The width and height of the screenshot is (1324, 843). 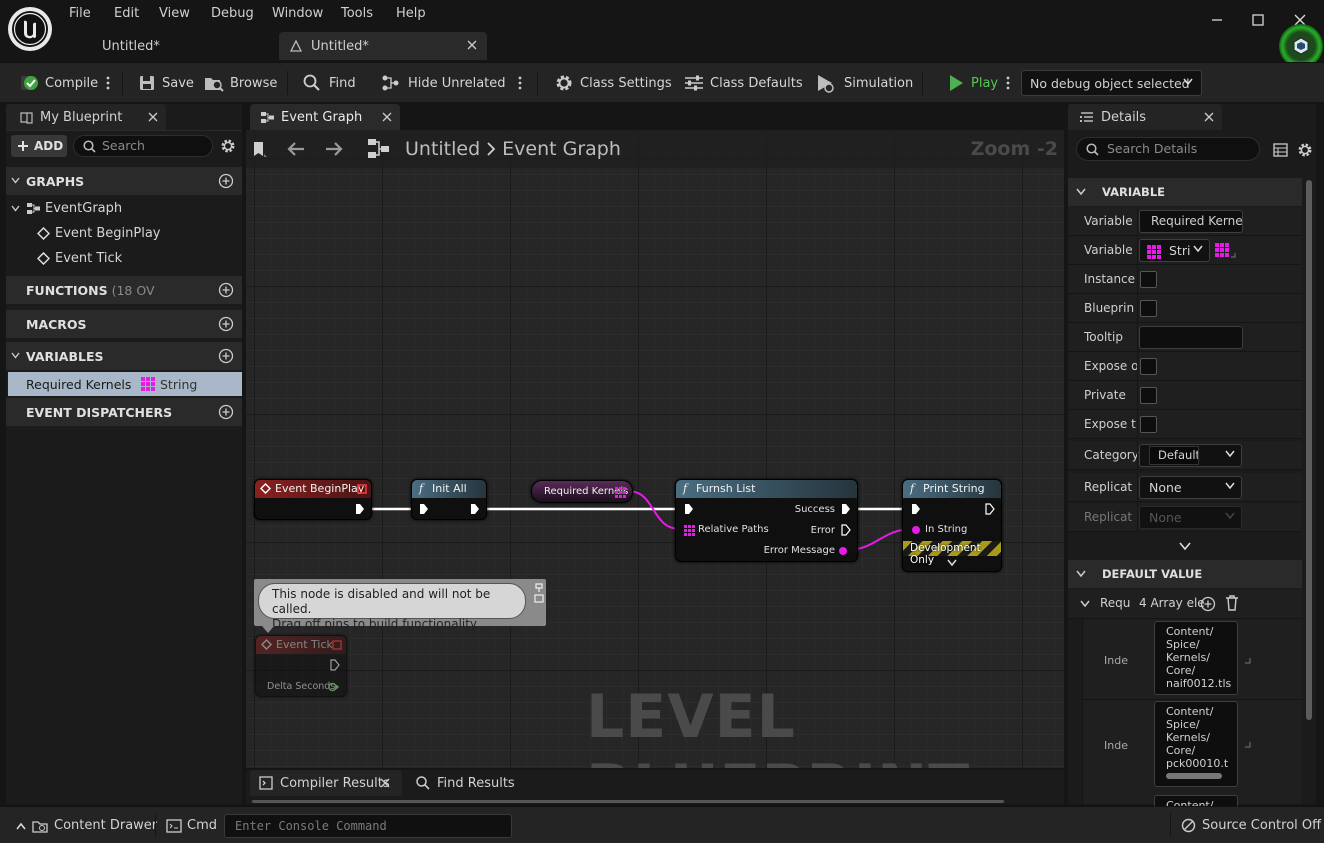 I want to click on content-drawer-button: Content Drawer, so click(x=86, y=825).